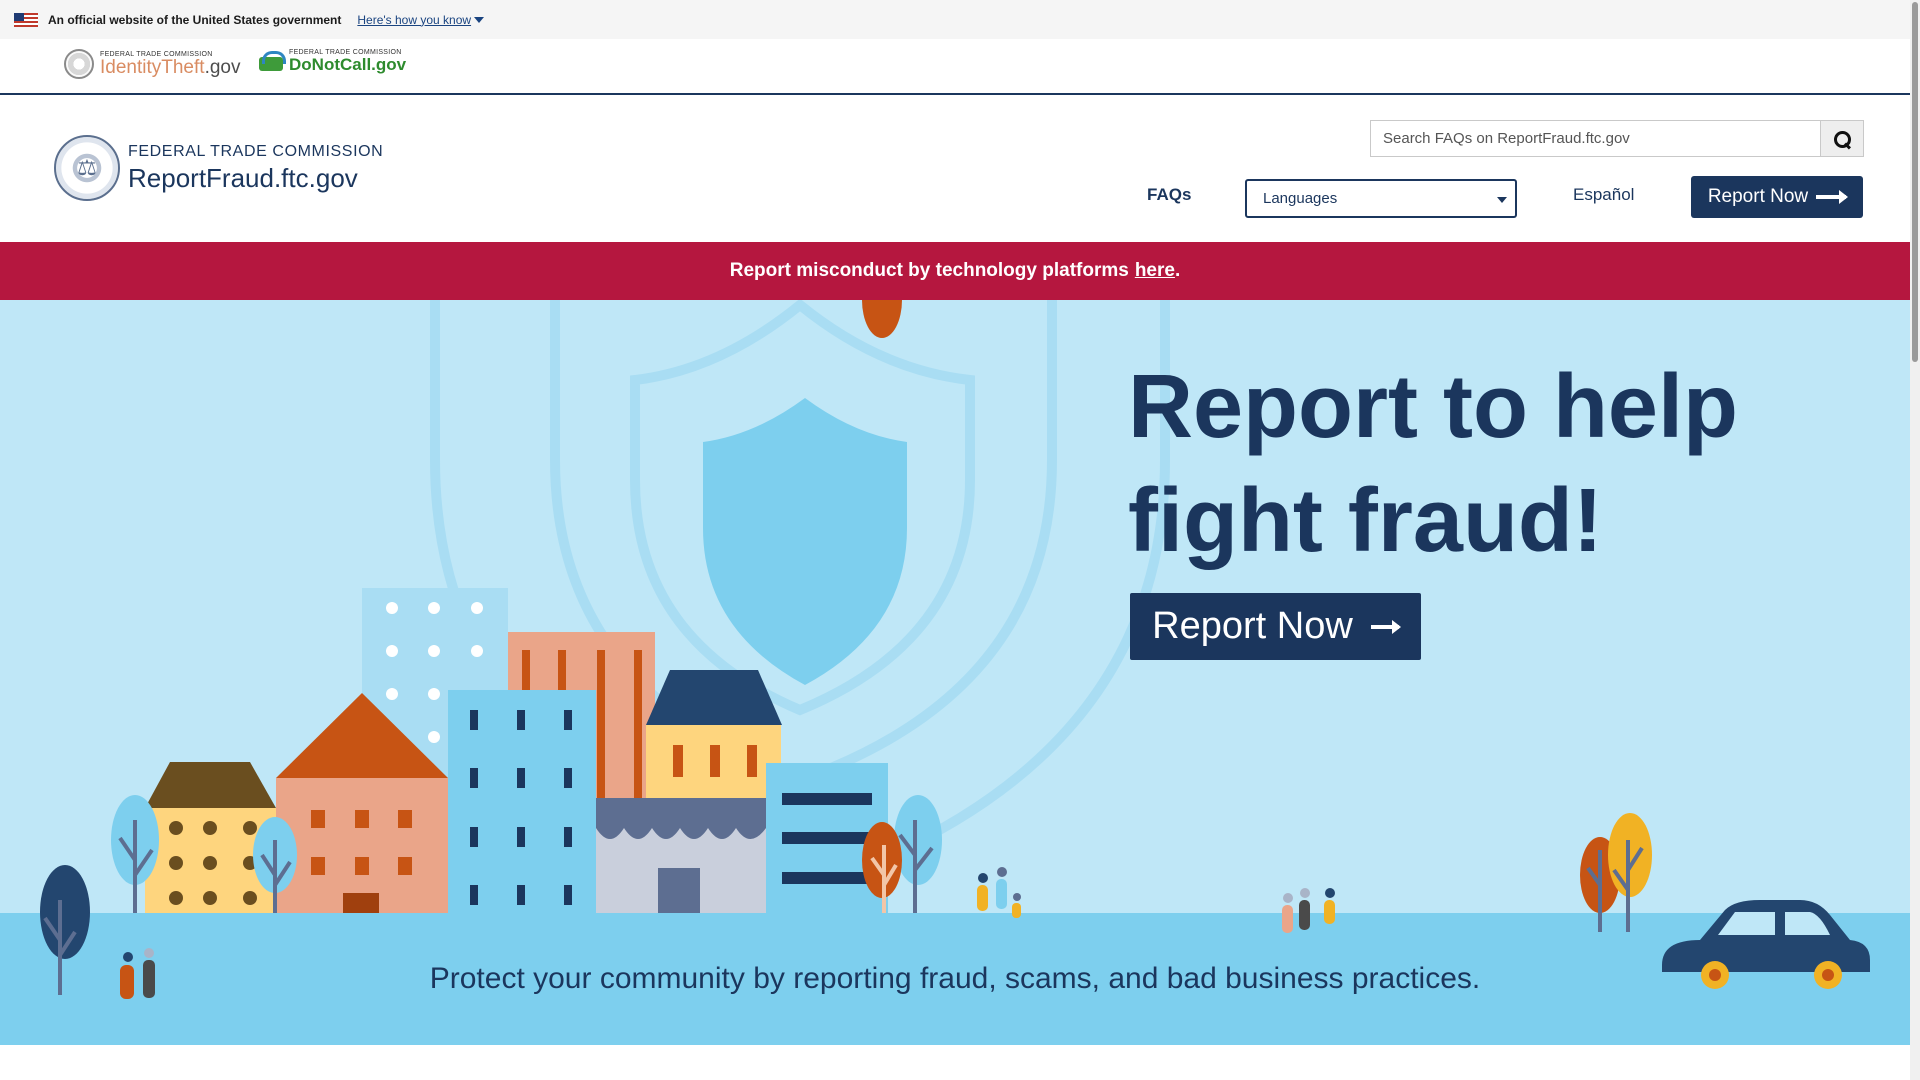 This screenshot has height=1080, width=1920. Describe the element at coordinates (1155, 271) in the screenshot. I see `alert-here-link: here` at that location.